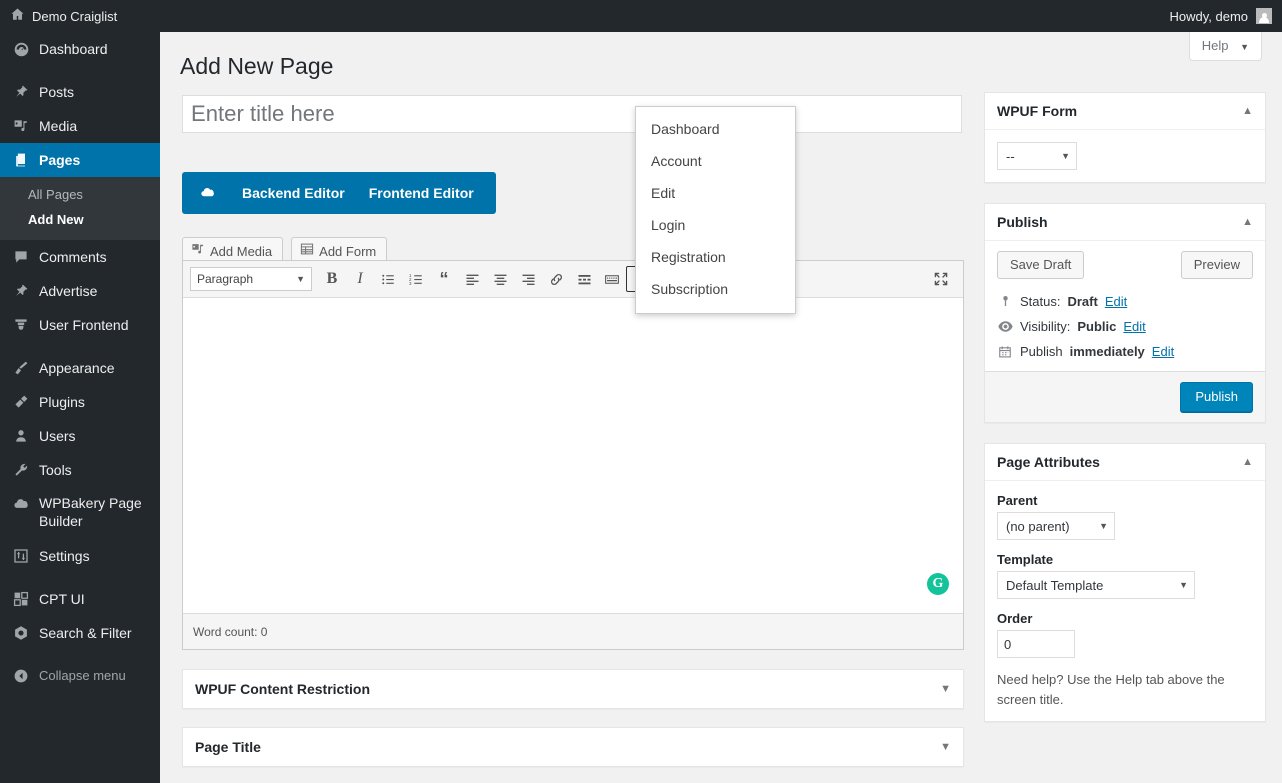 This screenshot has height=783, width=1282. I want to click on fullscreen-icon, so click(941, 279).